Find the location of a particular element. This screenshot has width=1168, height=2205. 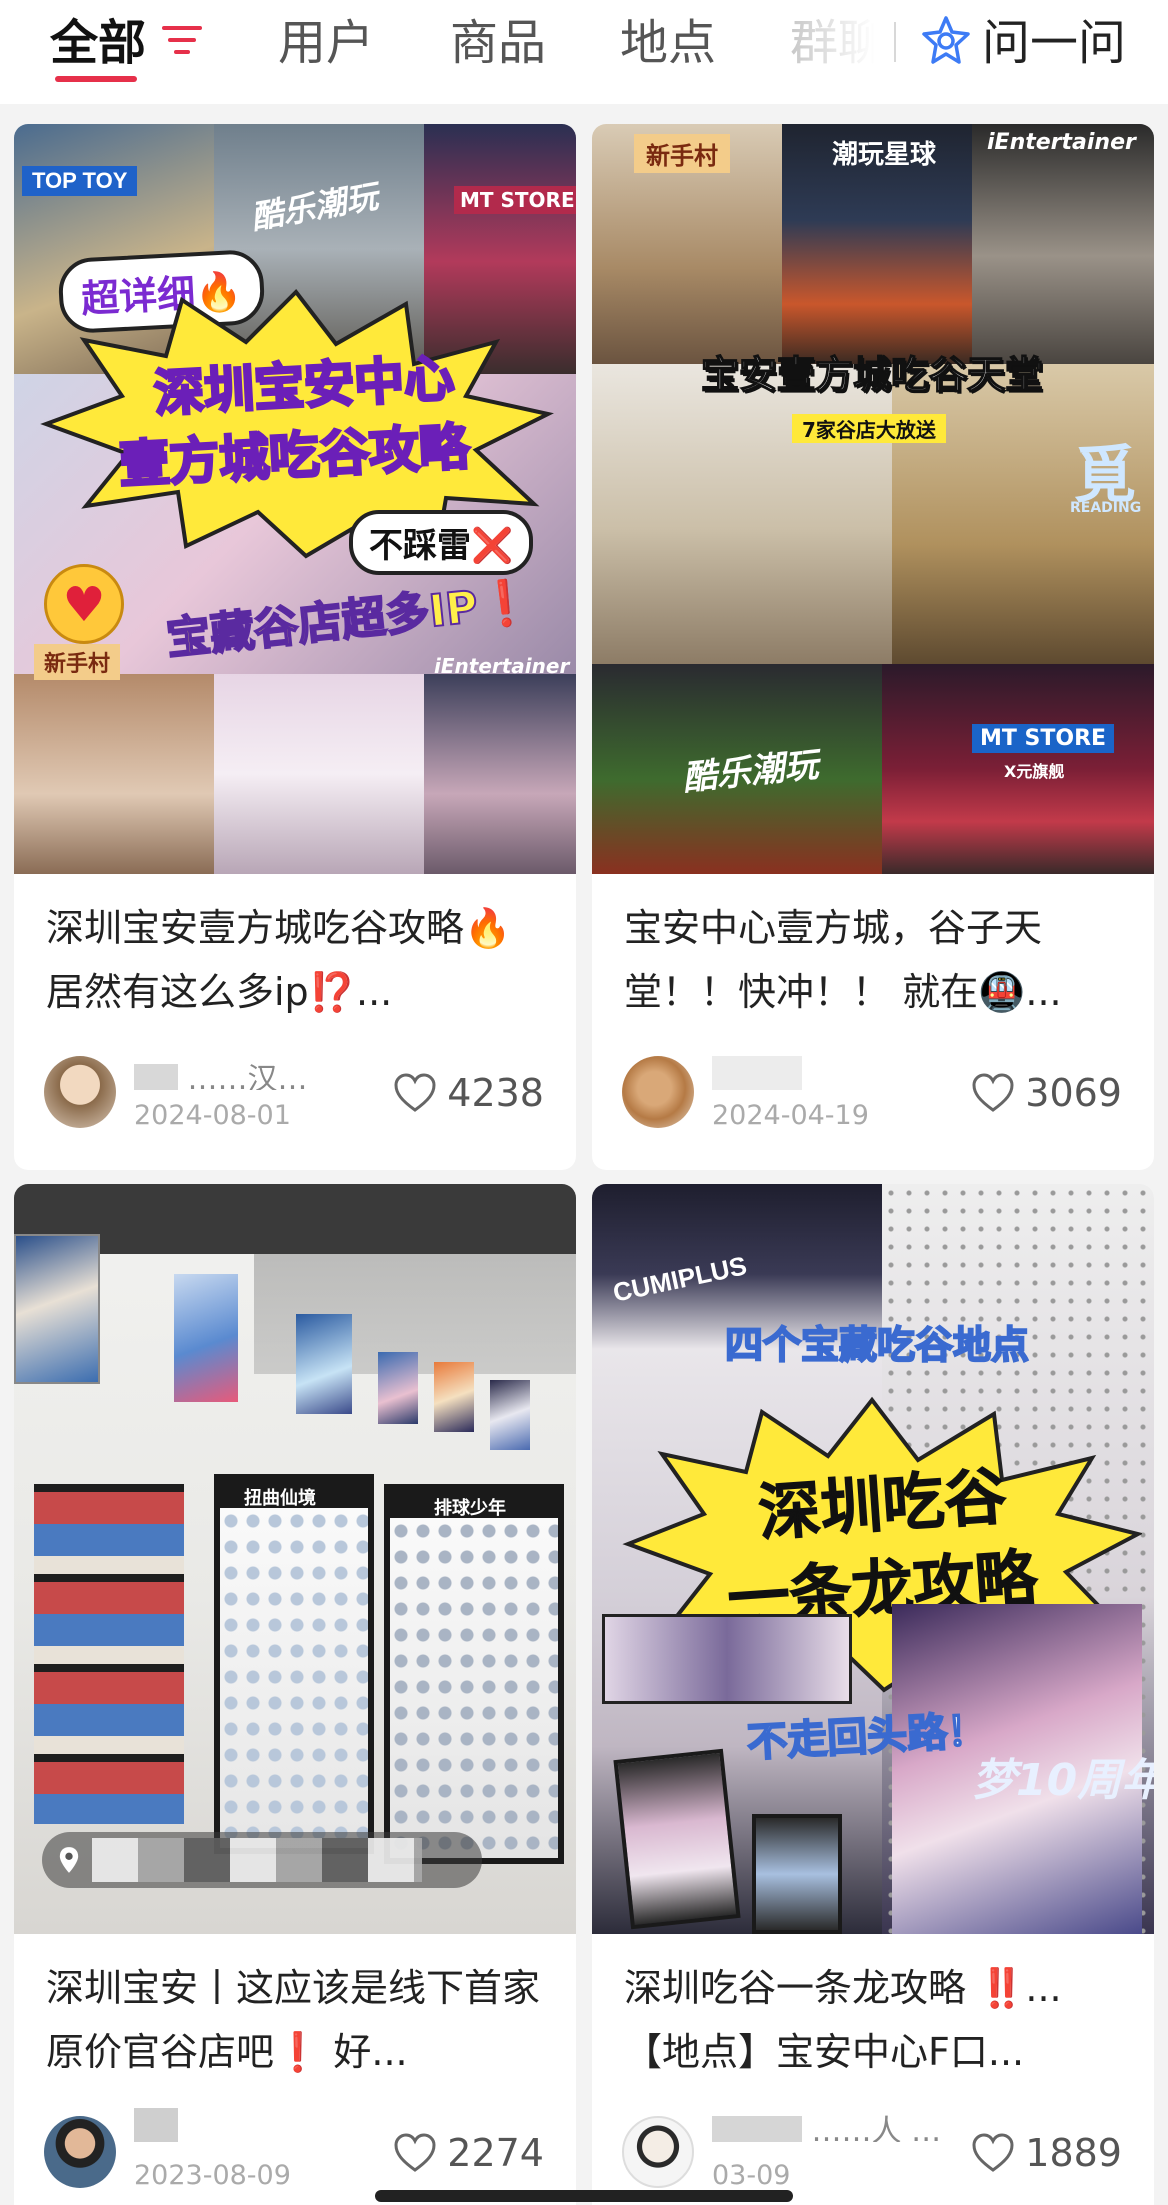

like-button: 4238 is located at coordinates (468, 1093).